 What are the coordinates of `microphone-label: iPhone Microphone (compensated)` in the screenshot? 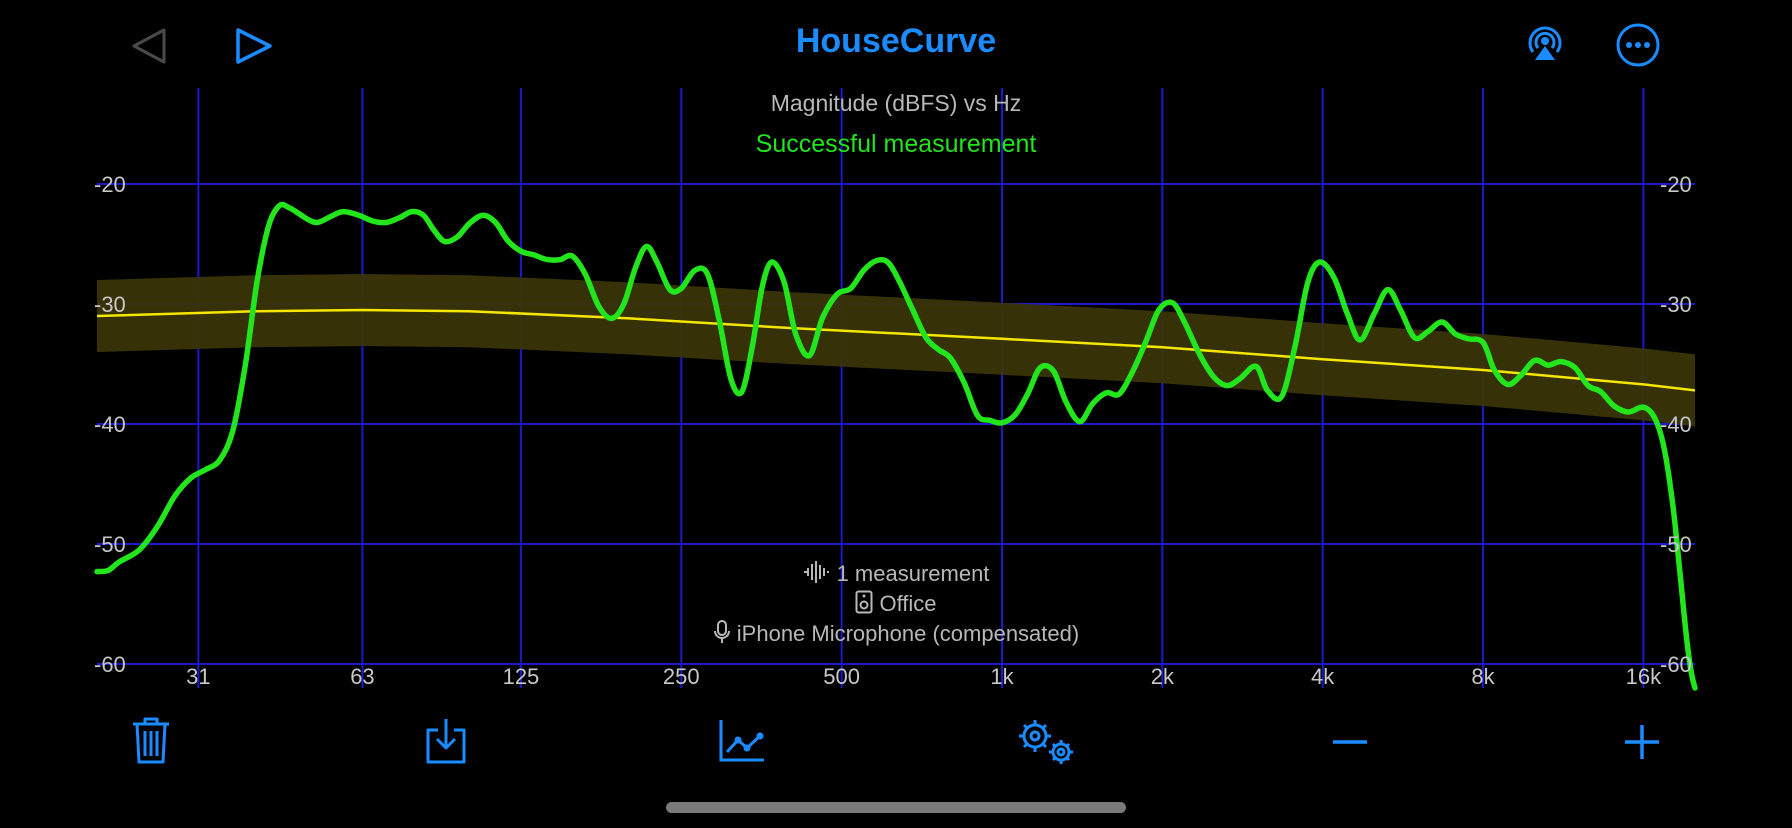 It's located at (908, 633).